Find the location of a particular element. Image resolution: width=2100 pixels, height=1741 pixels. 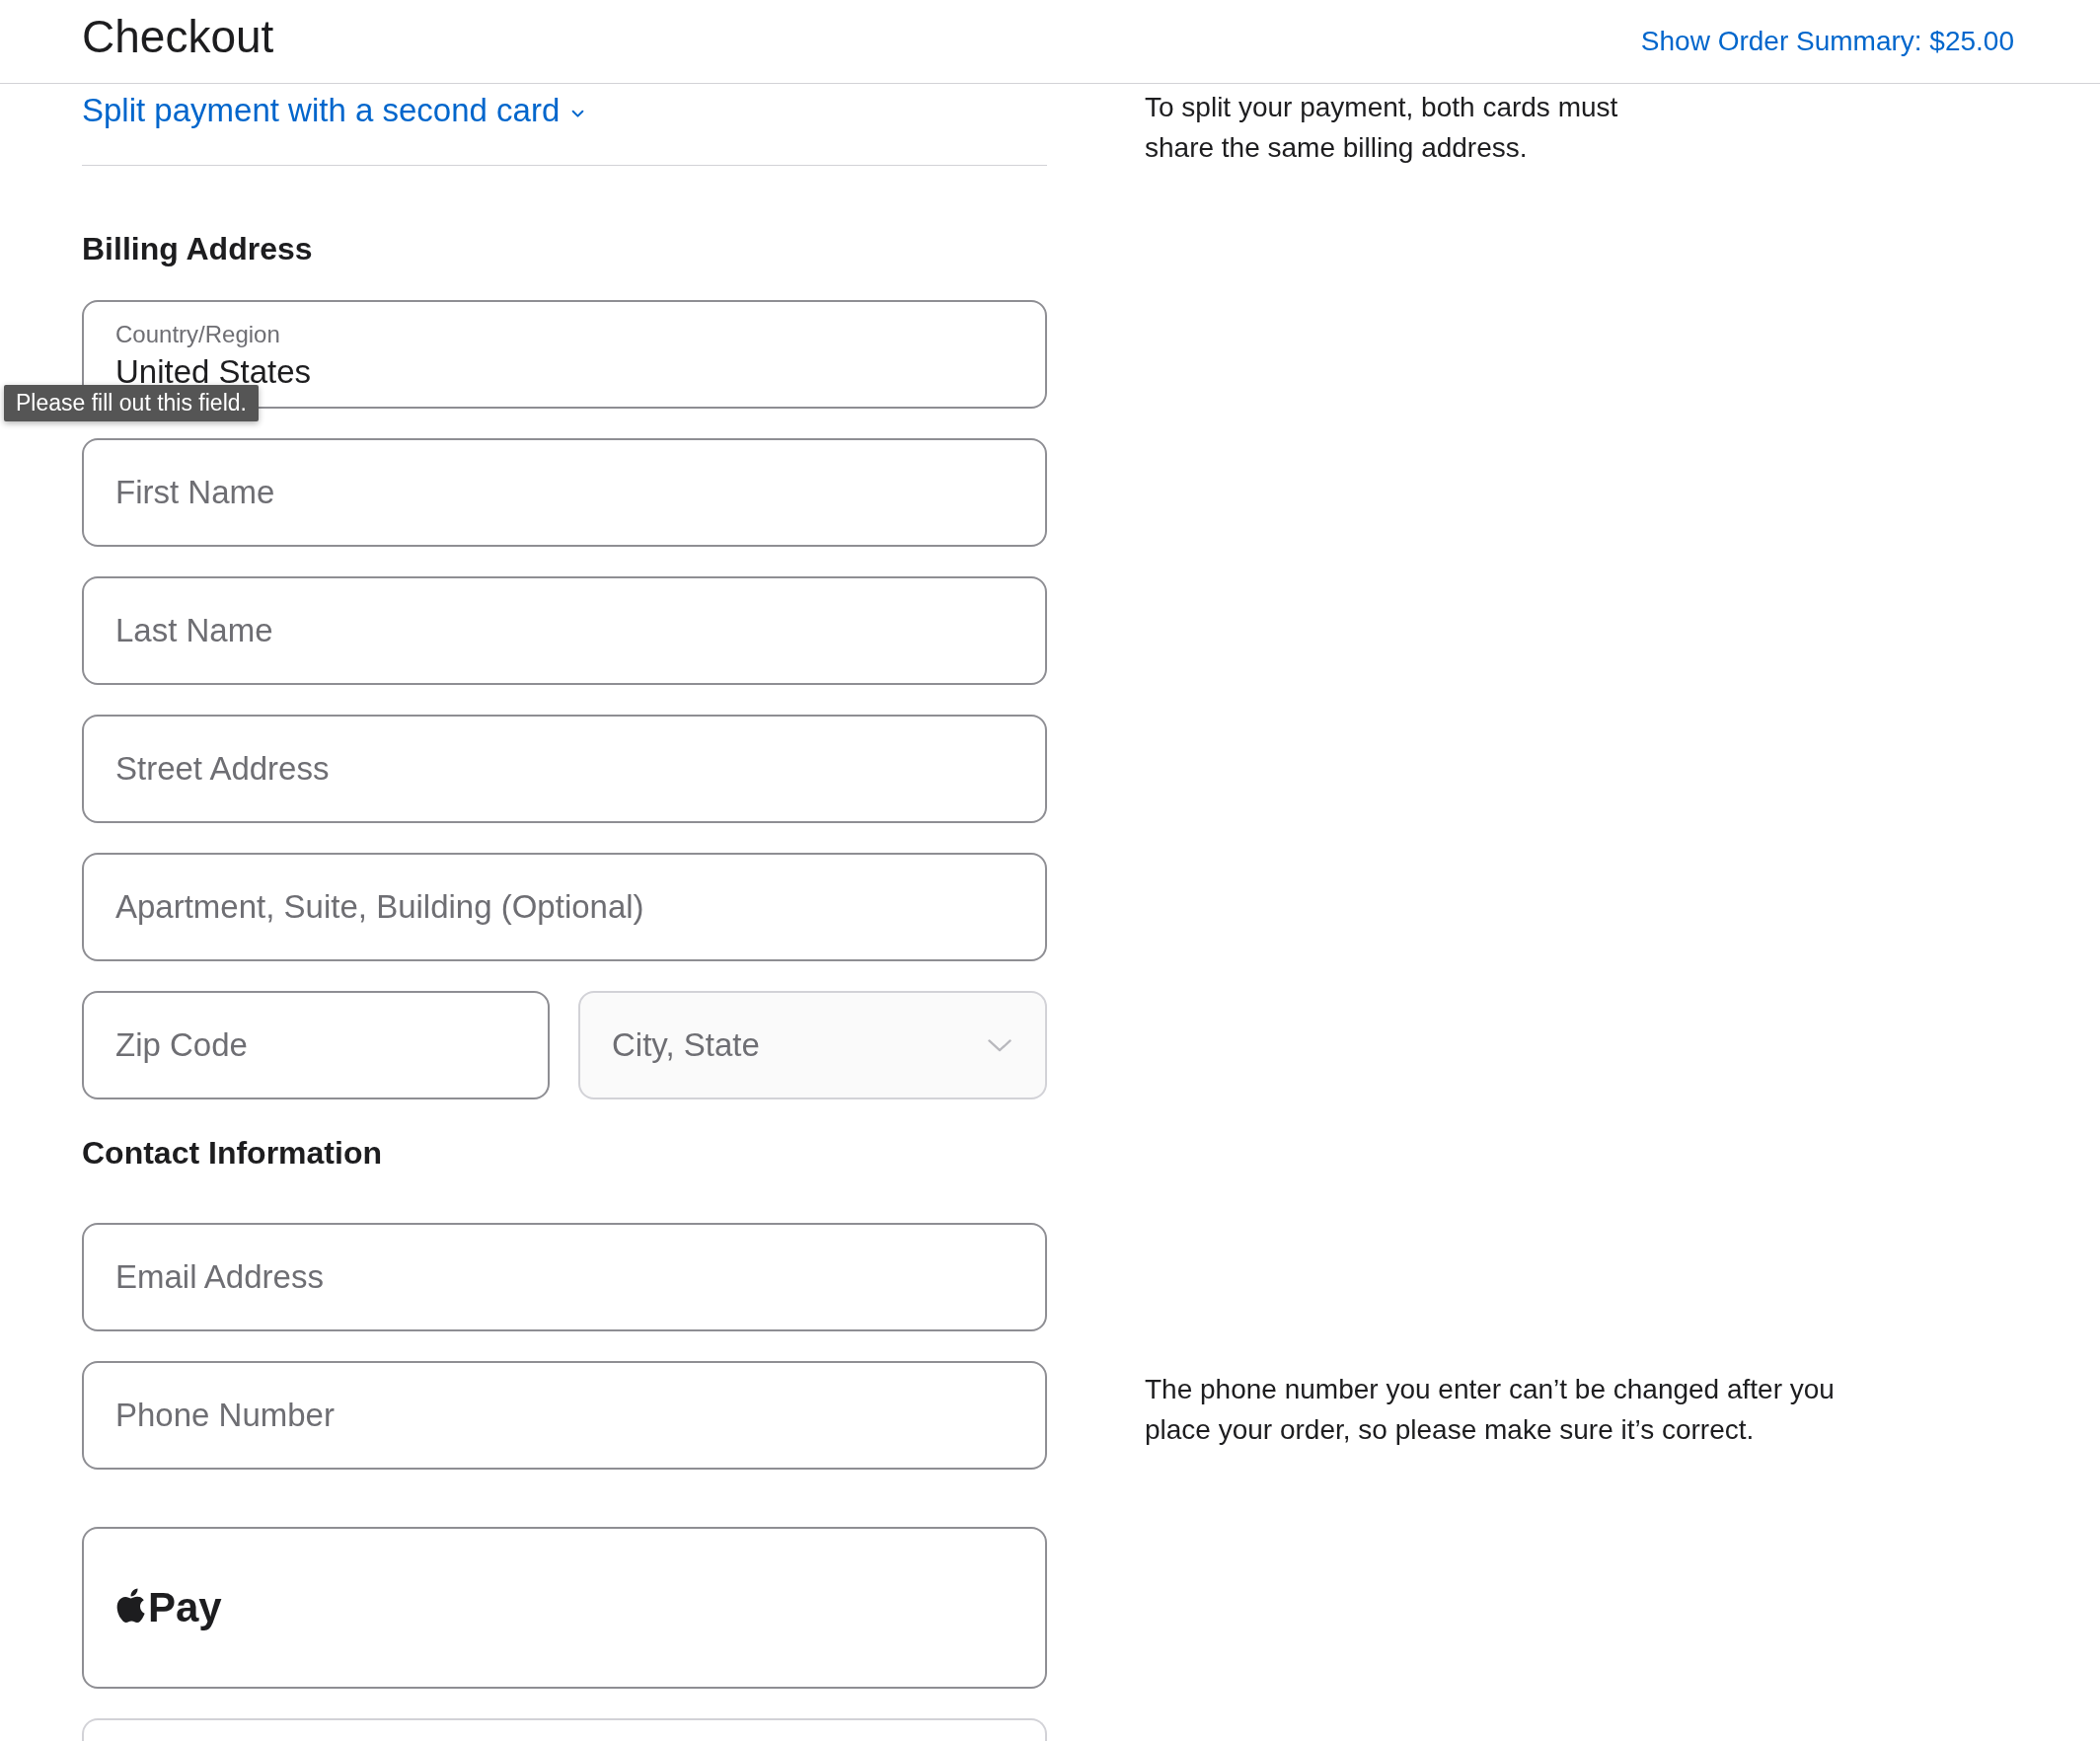

split-payment-link: Split payment with a second card is located at coordinates (334, 110).